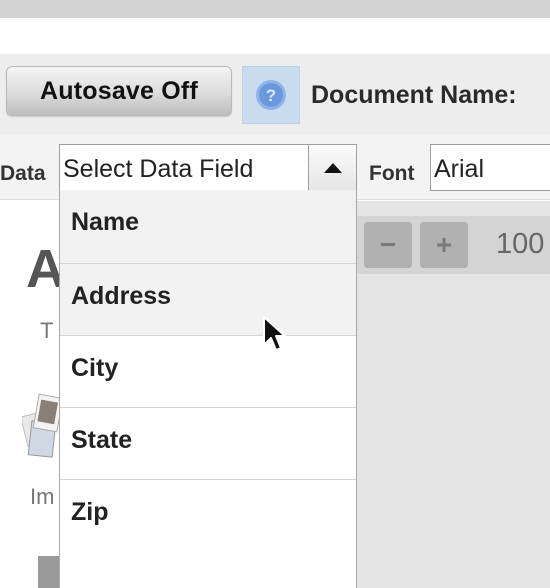  I want to click on zoom-in-button: +, so click(444, 245).